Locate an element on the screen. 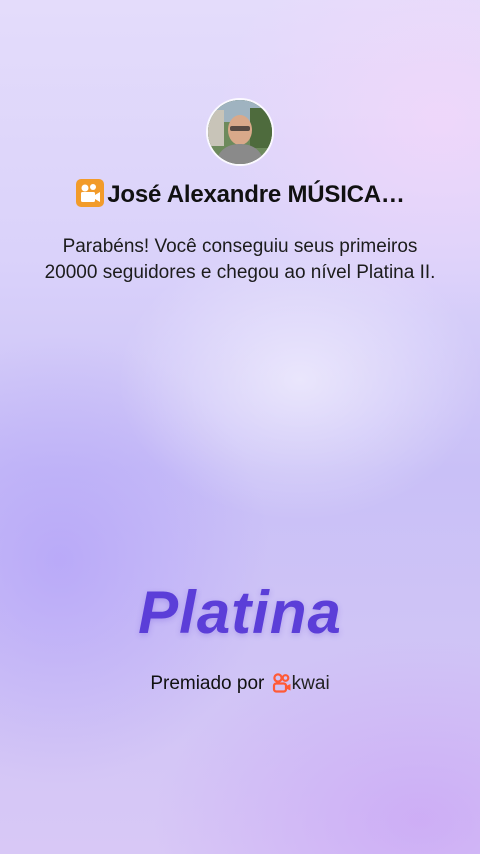 This screenshot has width=480, height=854. avatar-photo is located at coordinates (240, 132).